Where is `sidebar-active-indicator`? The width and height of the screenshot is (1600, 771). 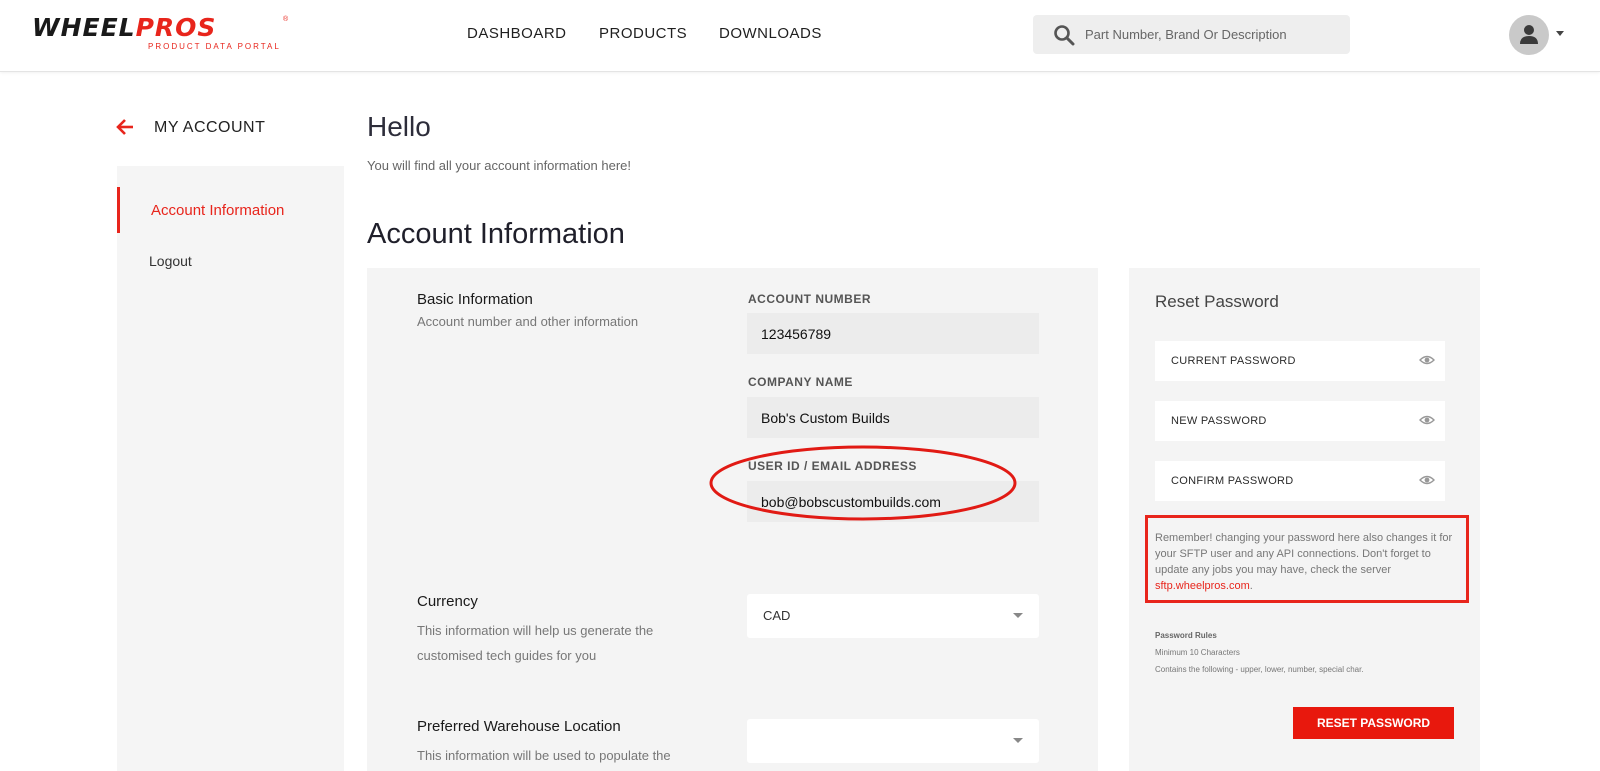 sidebar-active-indicator is located at coordinates (118, 210).